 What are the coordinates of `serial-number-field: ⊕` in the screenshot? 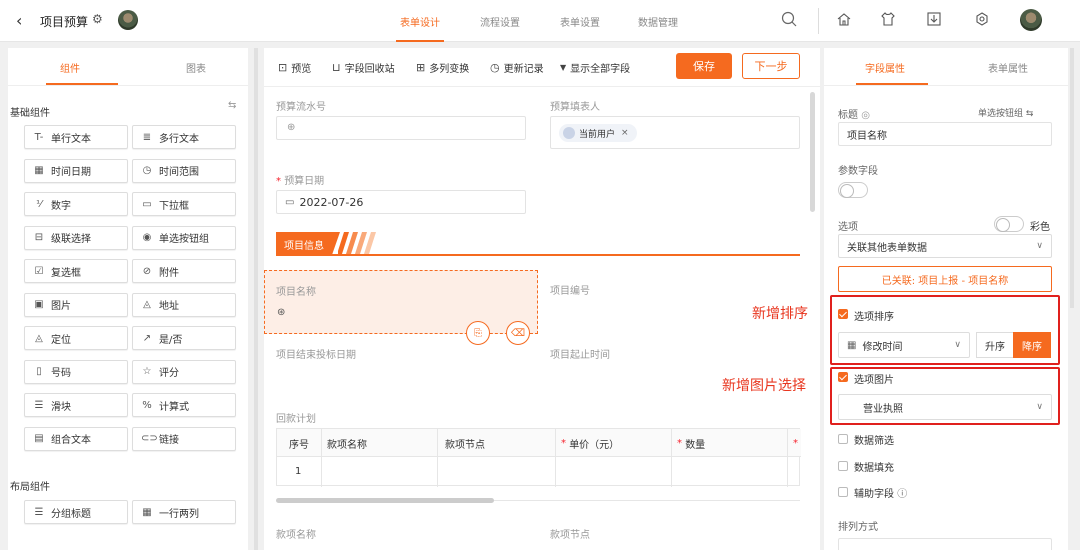 It's located at (401, 128).